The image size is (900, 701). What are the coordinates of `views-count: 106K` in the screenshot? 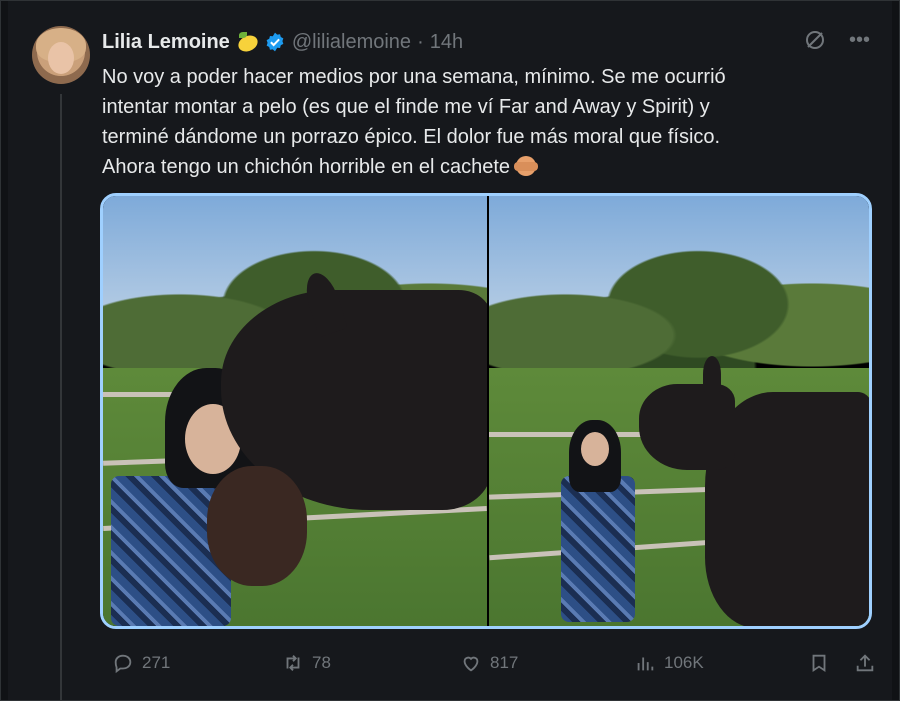 It's located at (684, 662).